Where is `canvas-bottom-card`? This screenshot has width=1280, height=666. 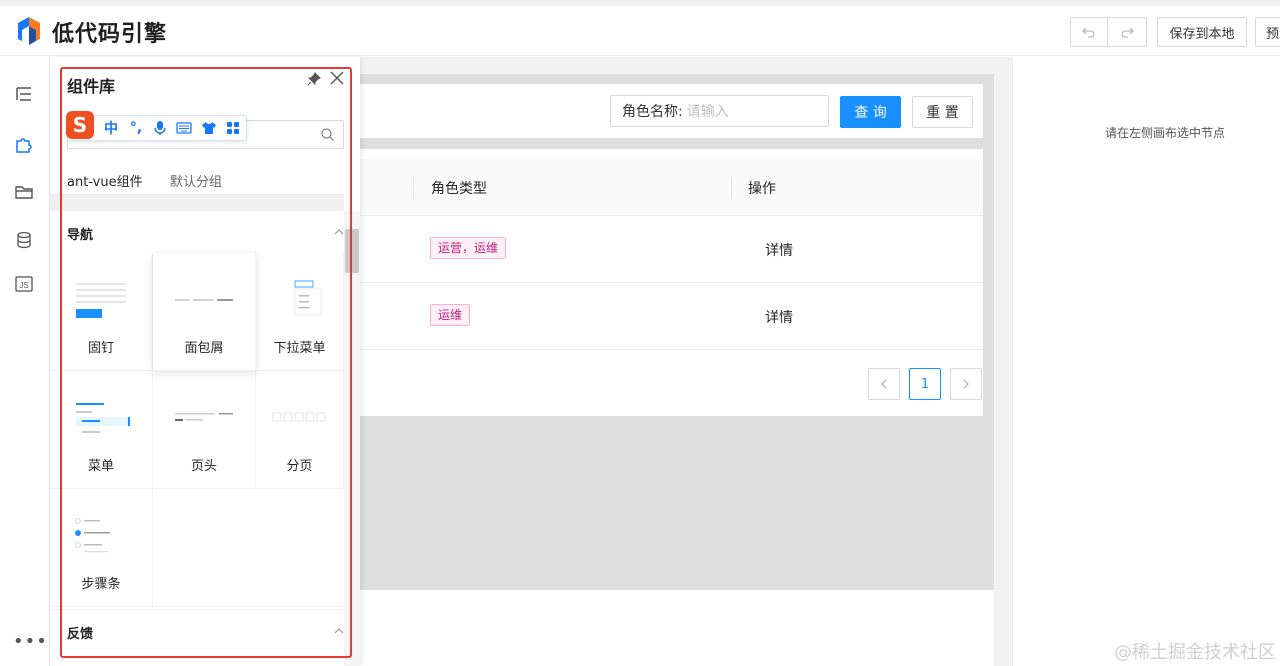 canvas-bottom-card is located at coordinates (677, 628).